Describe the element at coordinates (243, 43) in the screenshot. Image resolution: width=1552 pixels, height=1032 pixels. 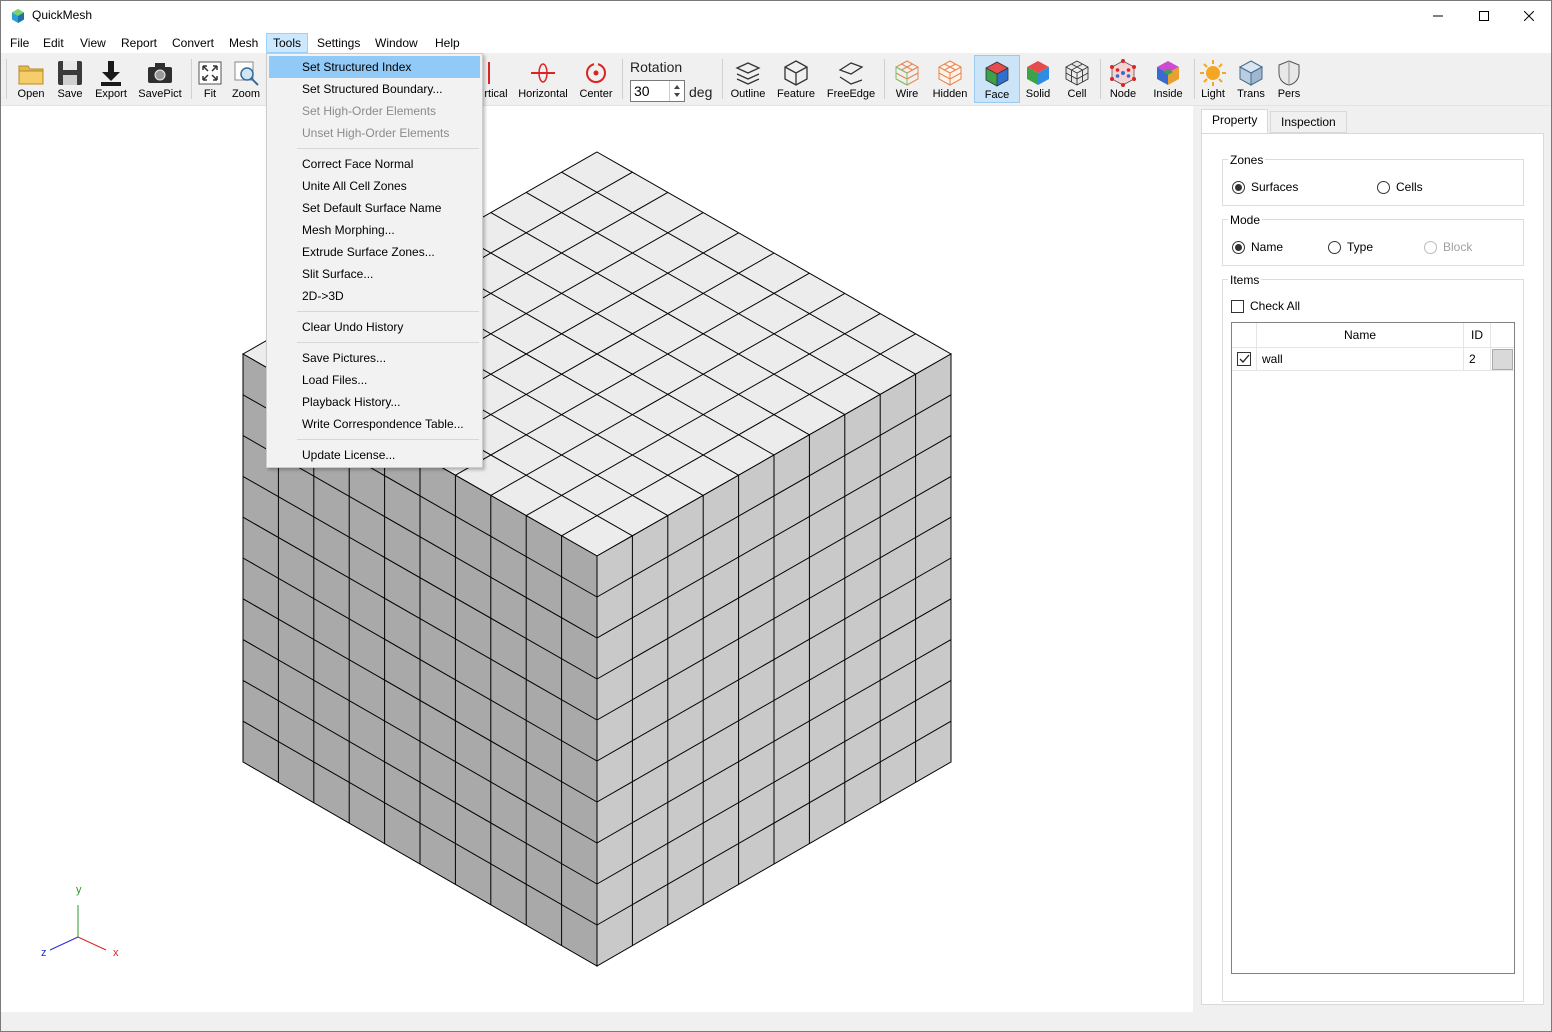
I see `menu-mesh: Mesh` at that location.